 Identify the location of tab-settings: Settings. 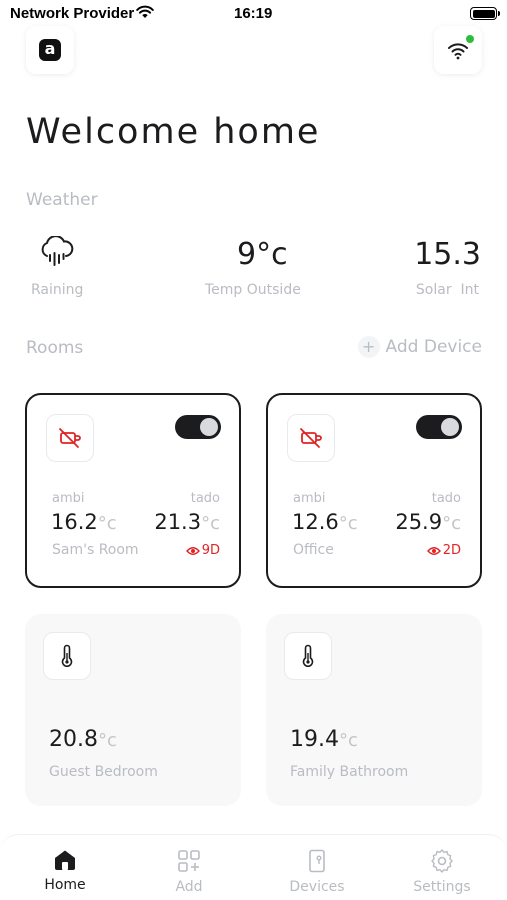
(442, 872).